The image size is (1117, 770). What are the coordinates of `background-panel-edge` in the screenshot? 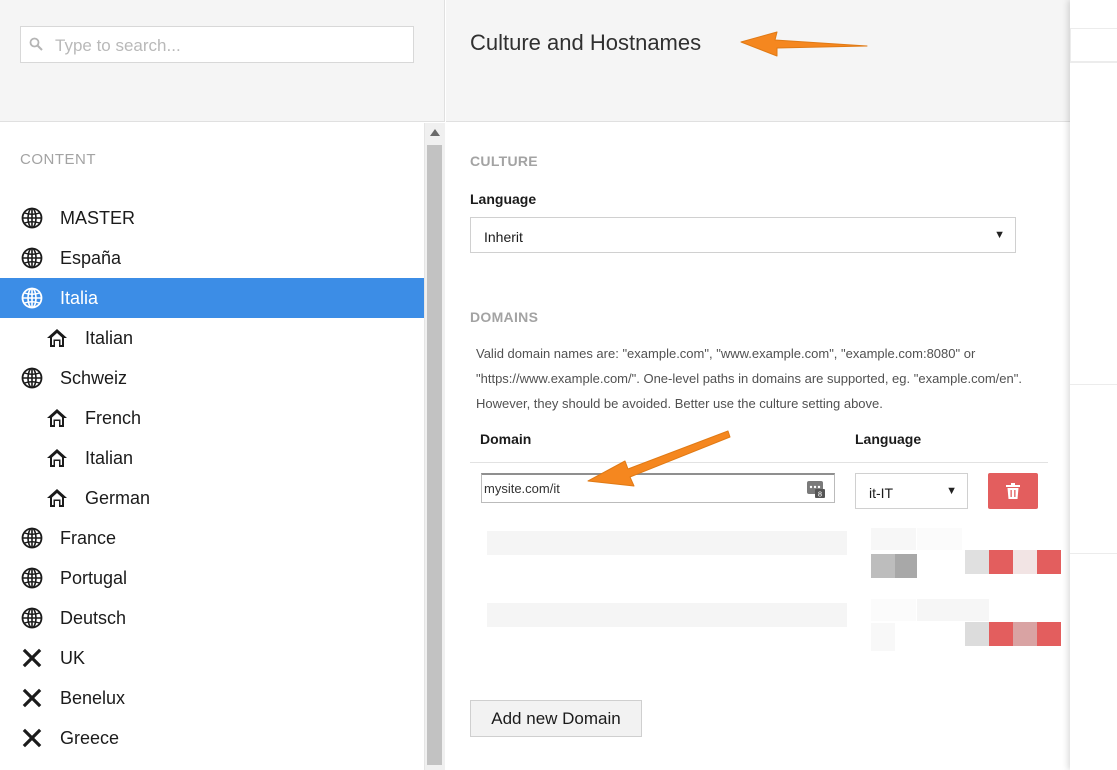 It's located at (1093, 385).